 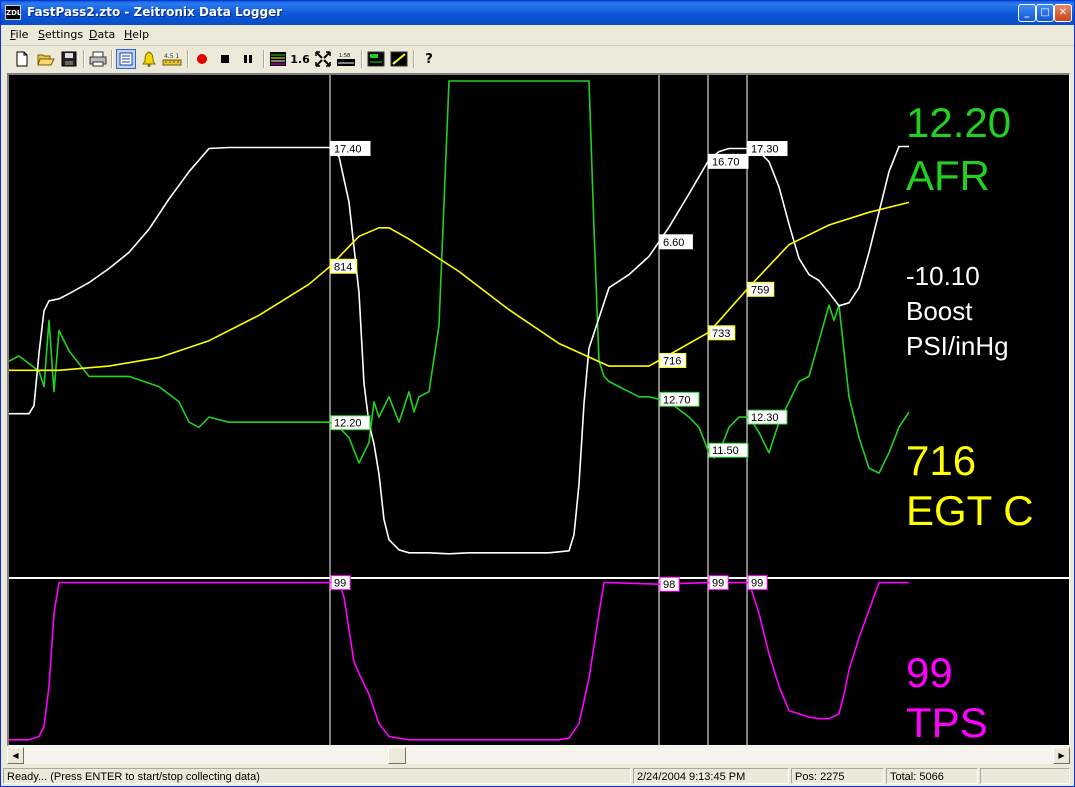 What do you see at coordinates (929, 672) in the screenshot?
I see `tps-value-readout: 99` at bounding box center [929, 672].